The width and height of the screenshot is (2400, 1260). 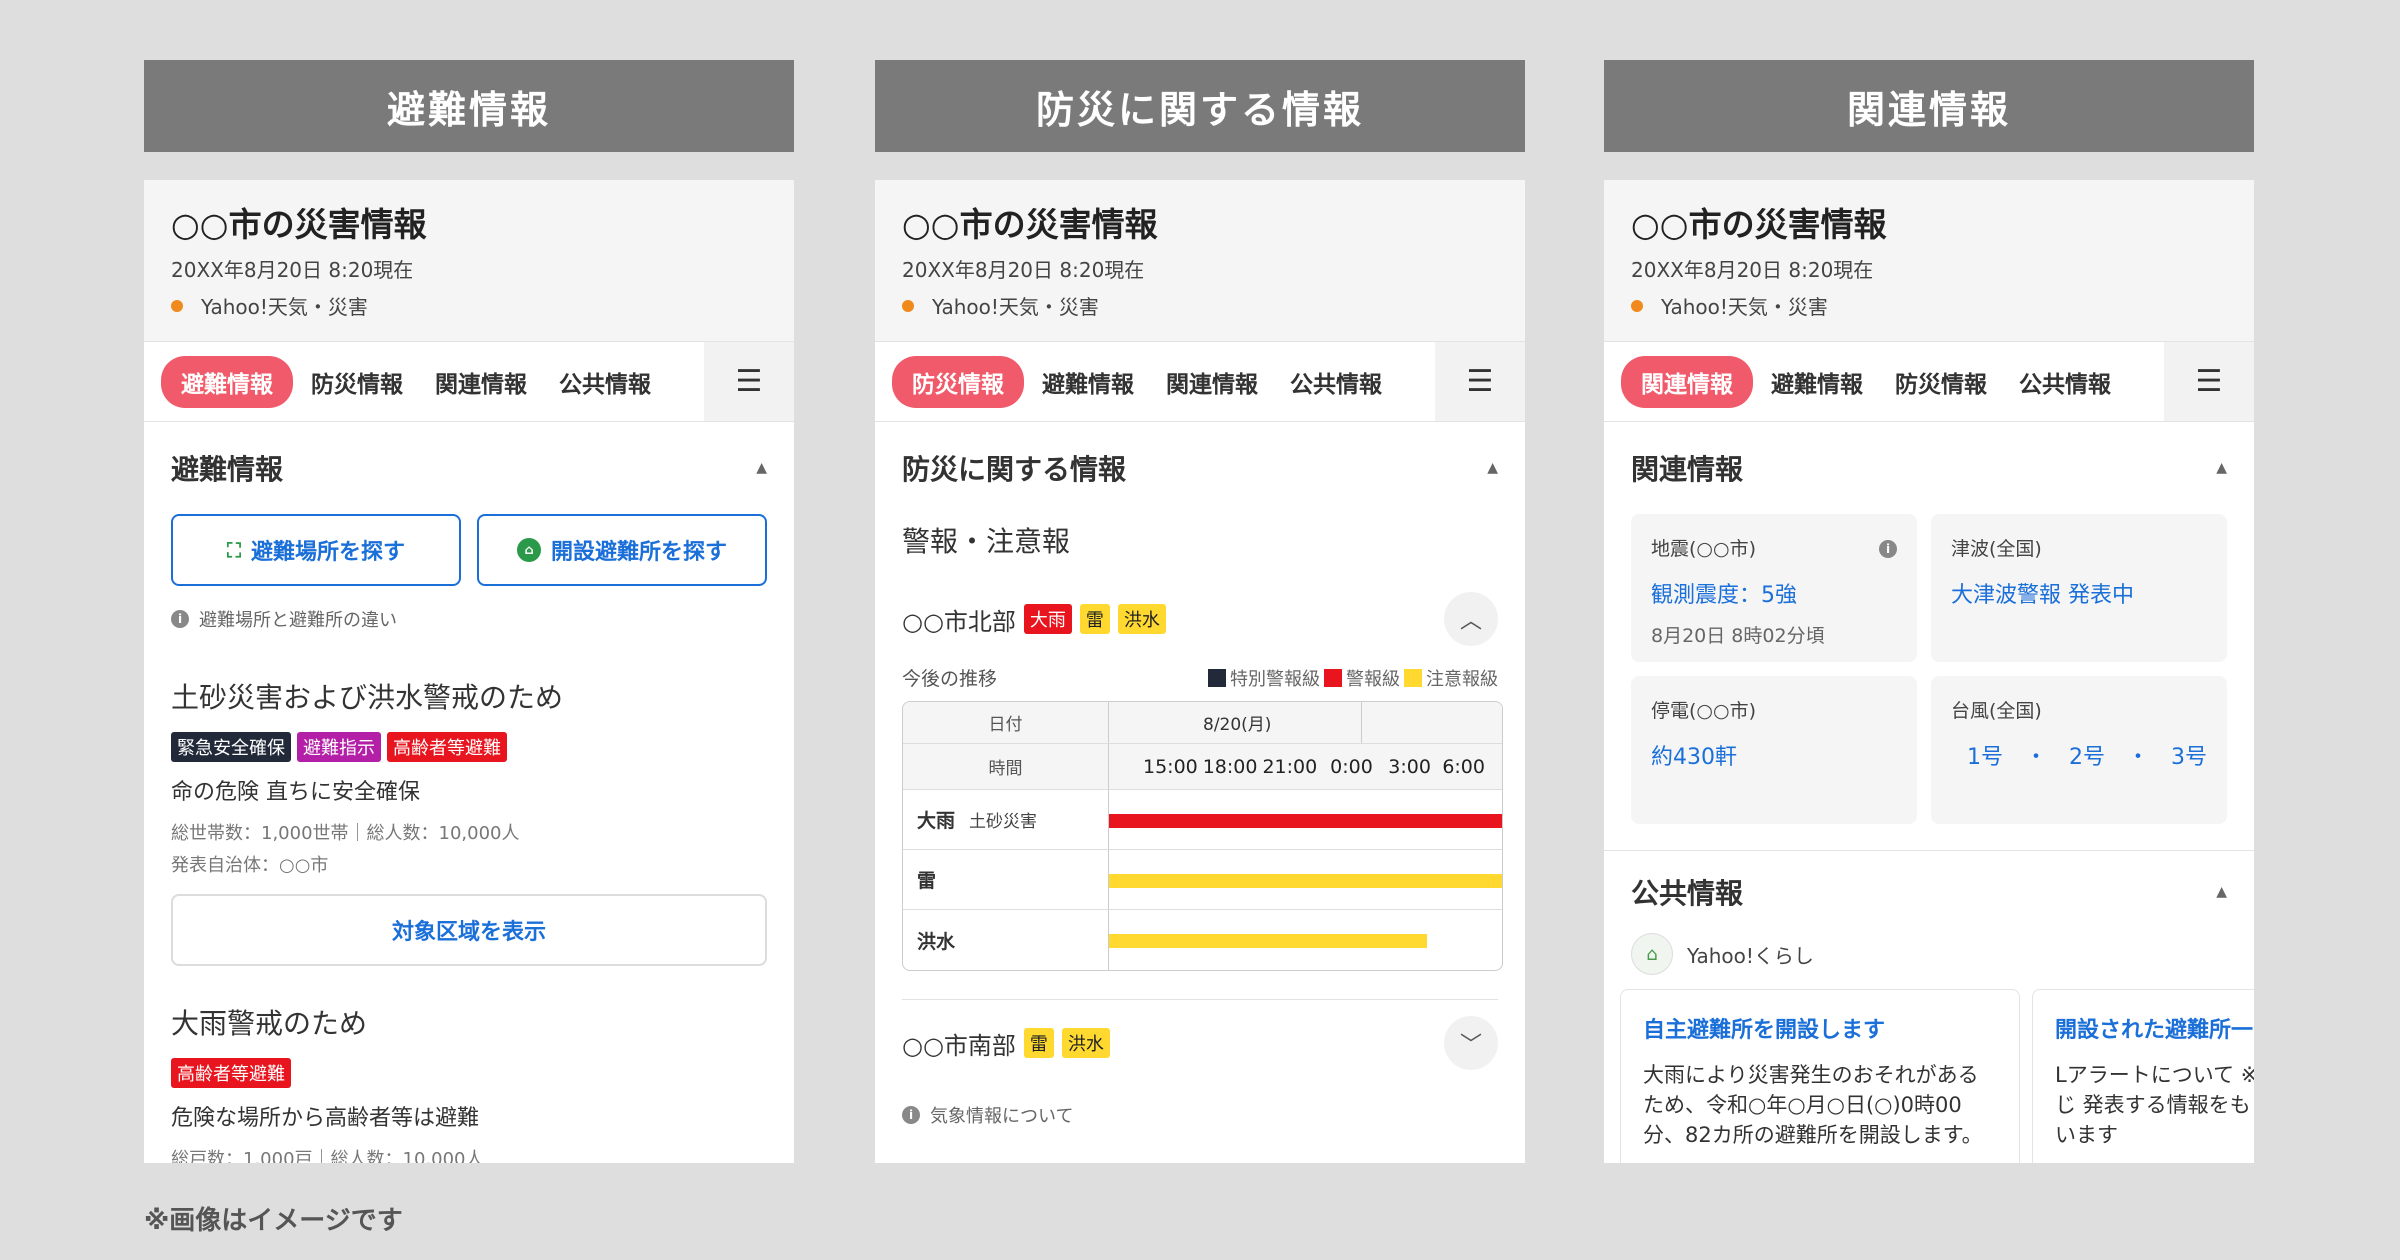 What do you see at coordinates (469, 930) in the screenshot?
I see `show-area-button: 対象区域を表示` at bounding box center [469, 930].